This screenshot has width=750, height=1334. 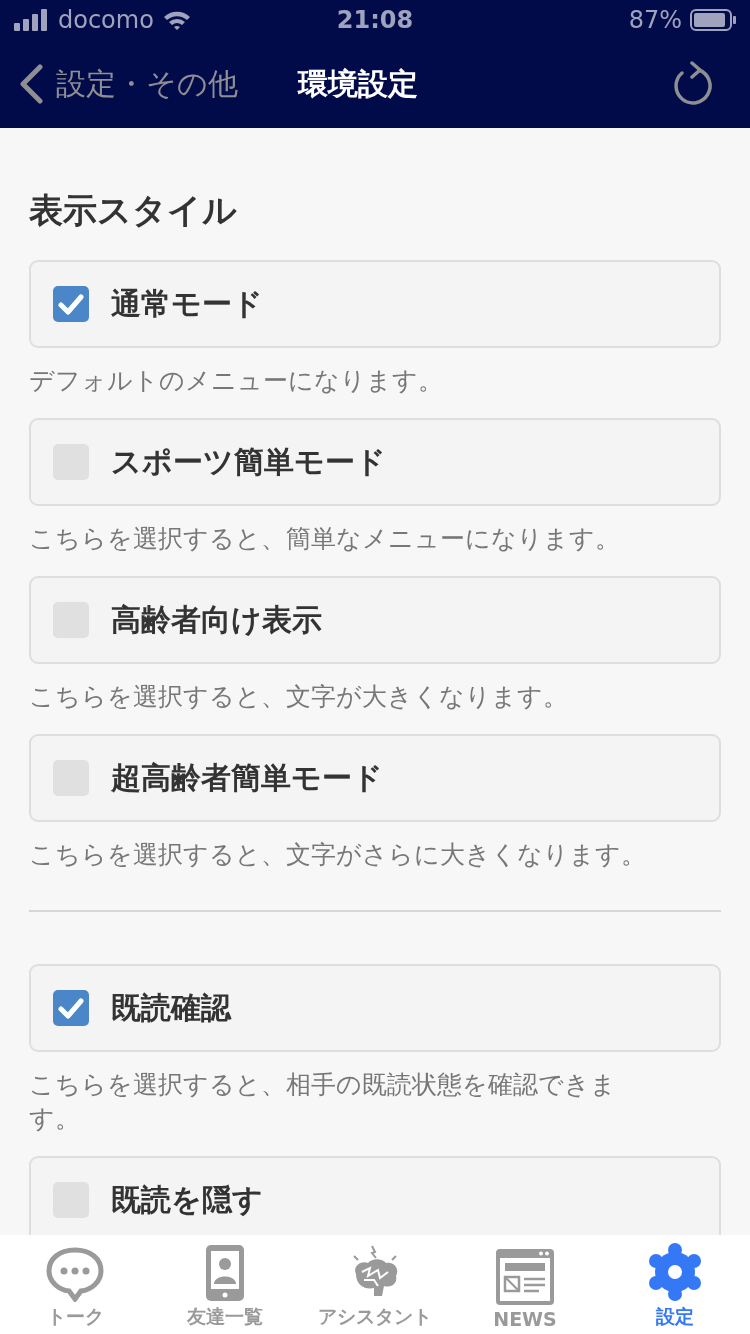 I want to click on option-card: 超高齢者簡単モード, so click(x=375, y=778).